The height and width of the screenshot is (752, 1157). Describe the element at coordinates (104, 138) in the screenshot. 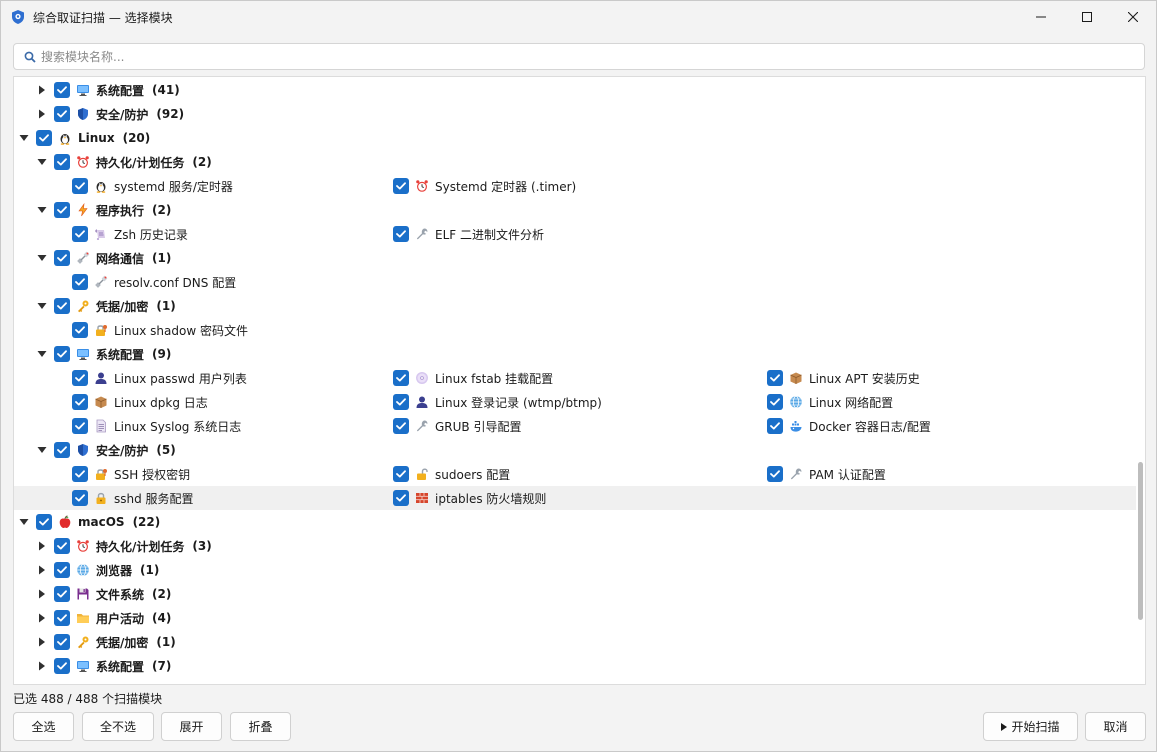

I see `tree-node: Linux (20)` at that location.